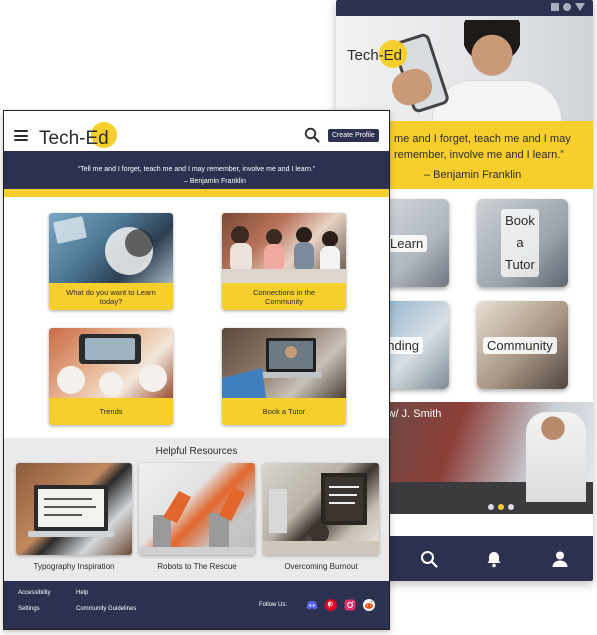 Image resolution: width=597 pixels, height=635 pixels. Describe the element at coordinates (21, 135) in the screenshot. I see `menu-icon` at that location.